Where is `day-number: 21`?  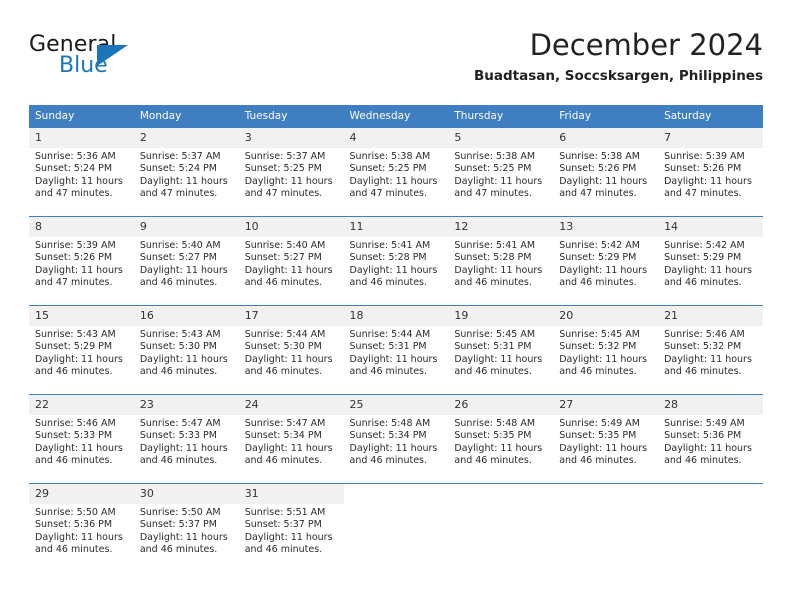
day-number: 21 is located at coordinates (710, 316).